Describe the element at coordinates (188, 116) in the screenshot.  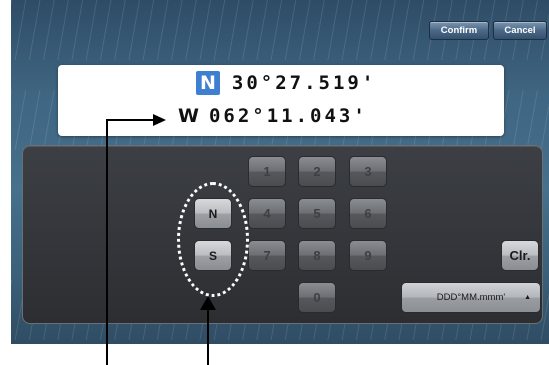
I see `longitude-hemisphere: W` at that location.